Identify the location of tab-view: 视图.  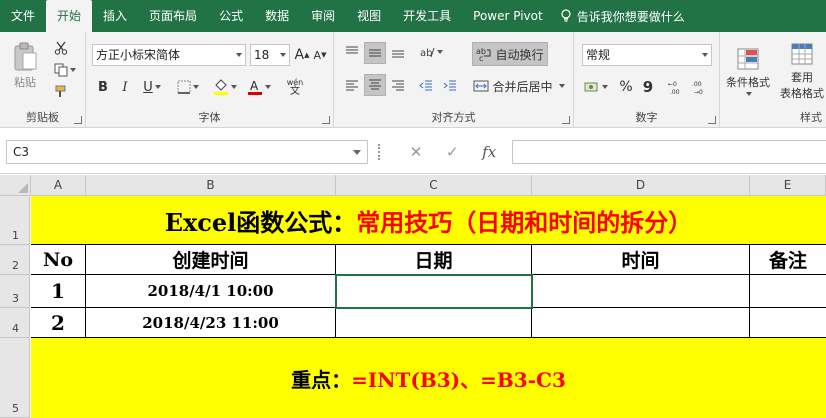
(369, 16).